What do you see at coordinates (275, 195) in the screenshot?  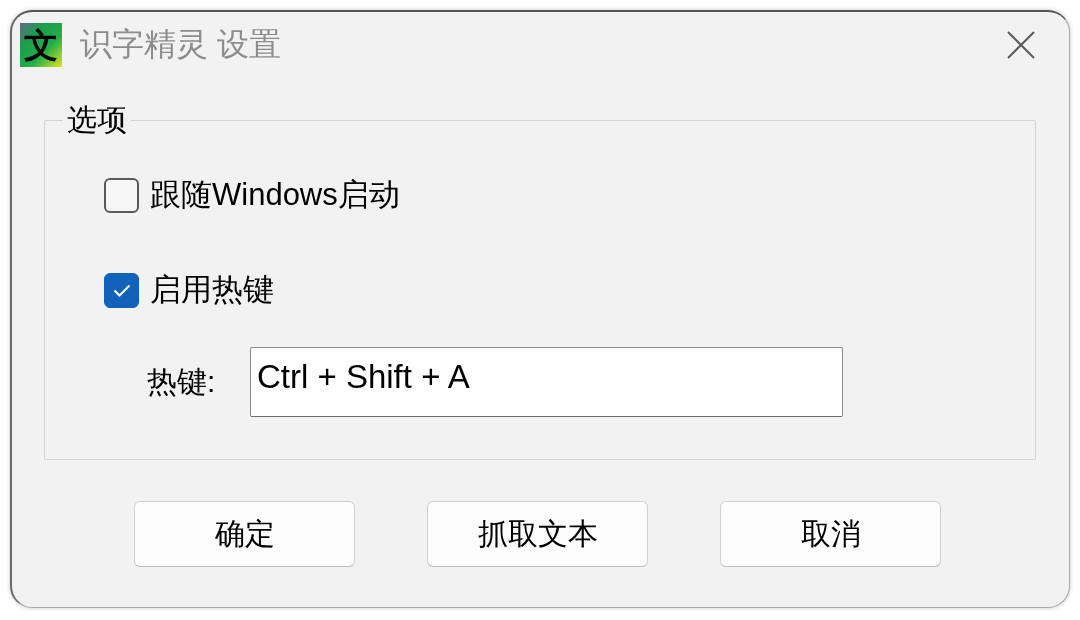 I see `checkbox-label: 跟随Windows启动` at bounding box center [275, 195].